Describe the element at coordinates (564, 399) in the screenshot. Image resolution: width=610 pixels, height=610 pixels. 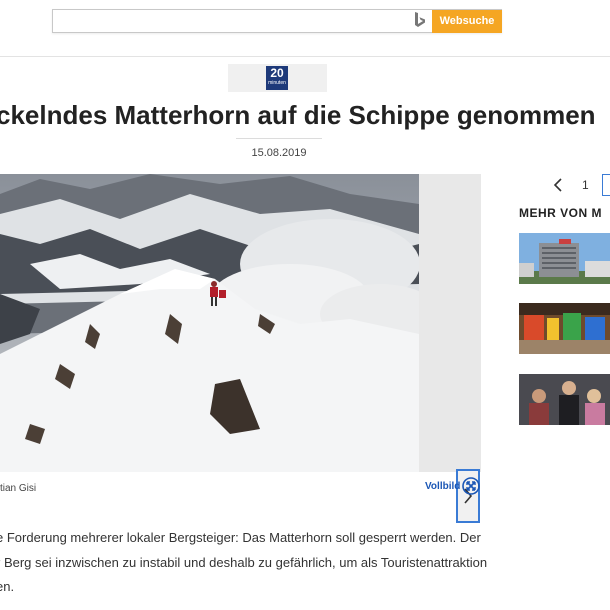
I see `thumbnail-people` at that location.